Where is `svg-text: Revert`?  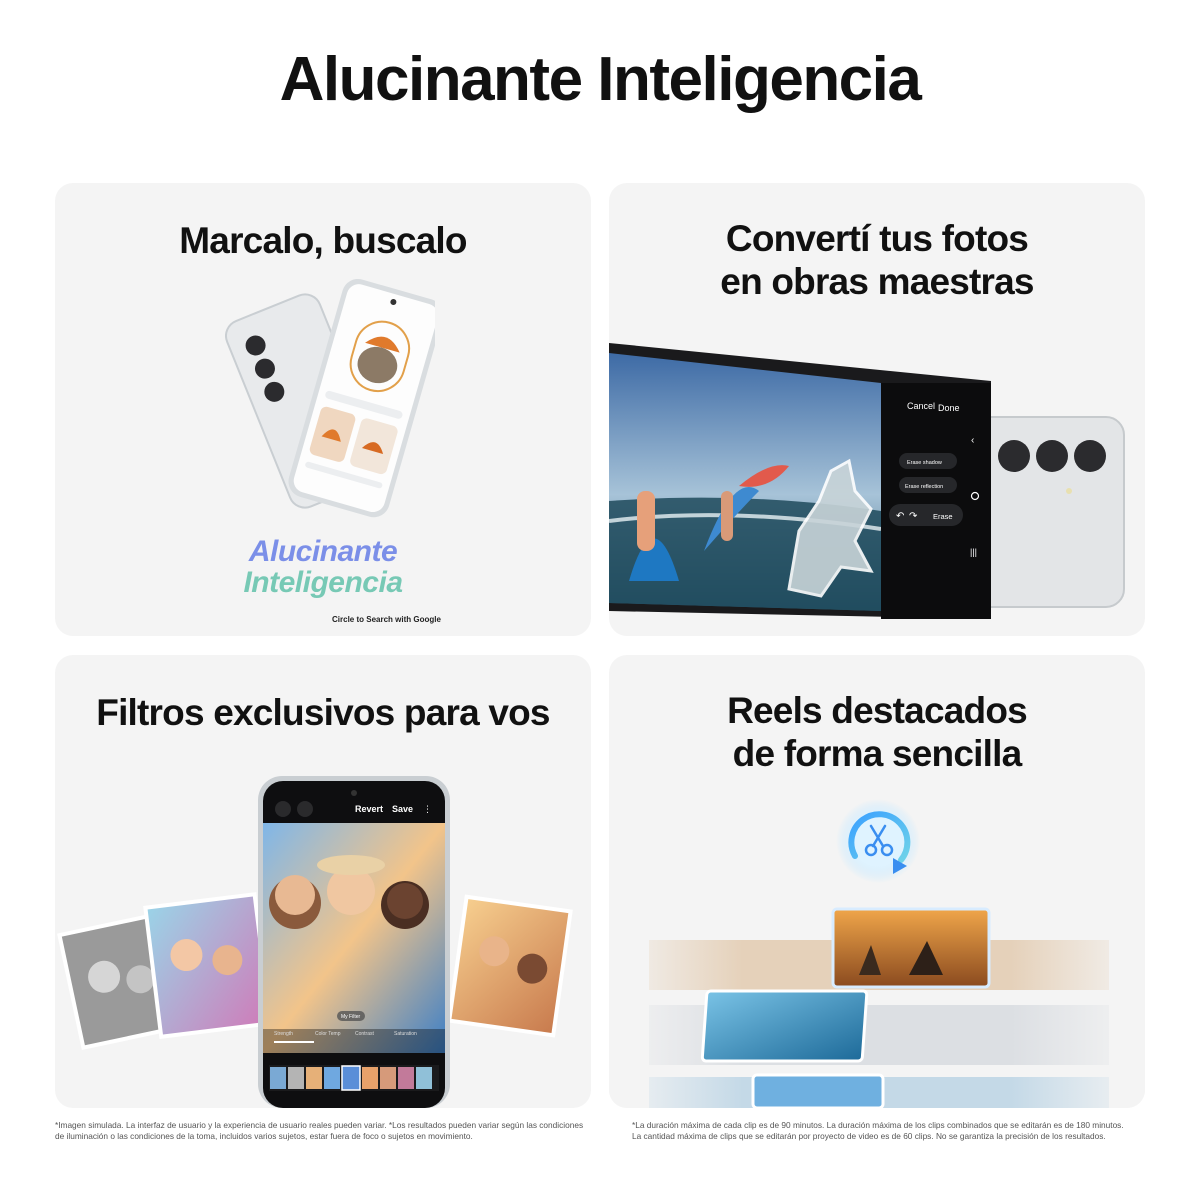
svg-text: Revert is located at coordinates (369, 809).